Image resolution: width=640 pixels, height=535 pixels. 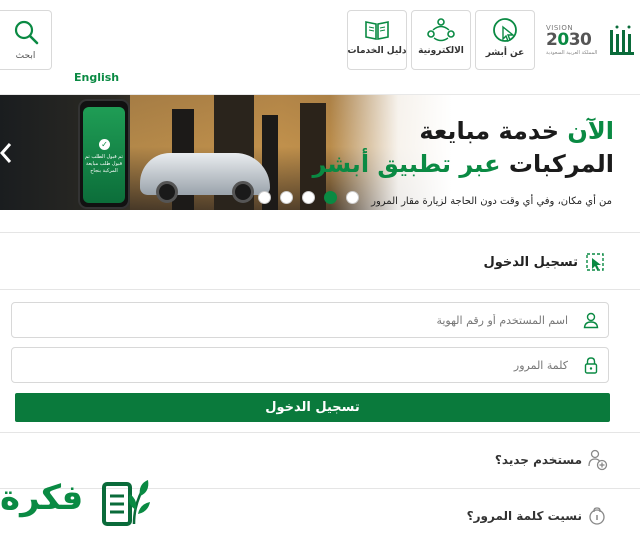 I want to click on language-switch-link: English, so click(x=96, y=77).